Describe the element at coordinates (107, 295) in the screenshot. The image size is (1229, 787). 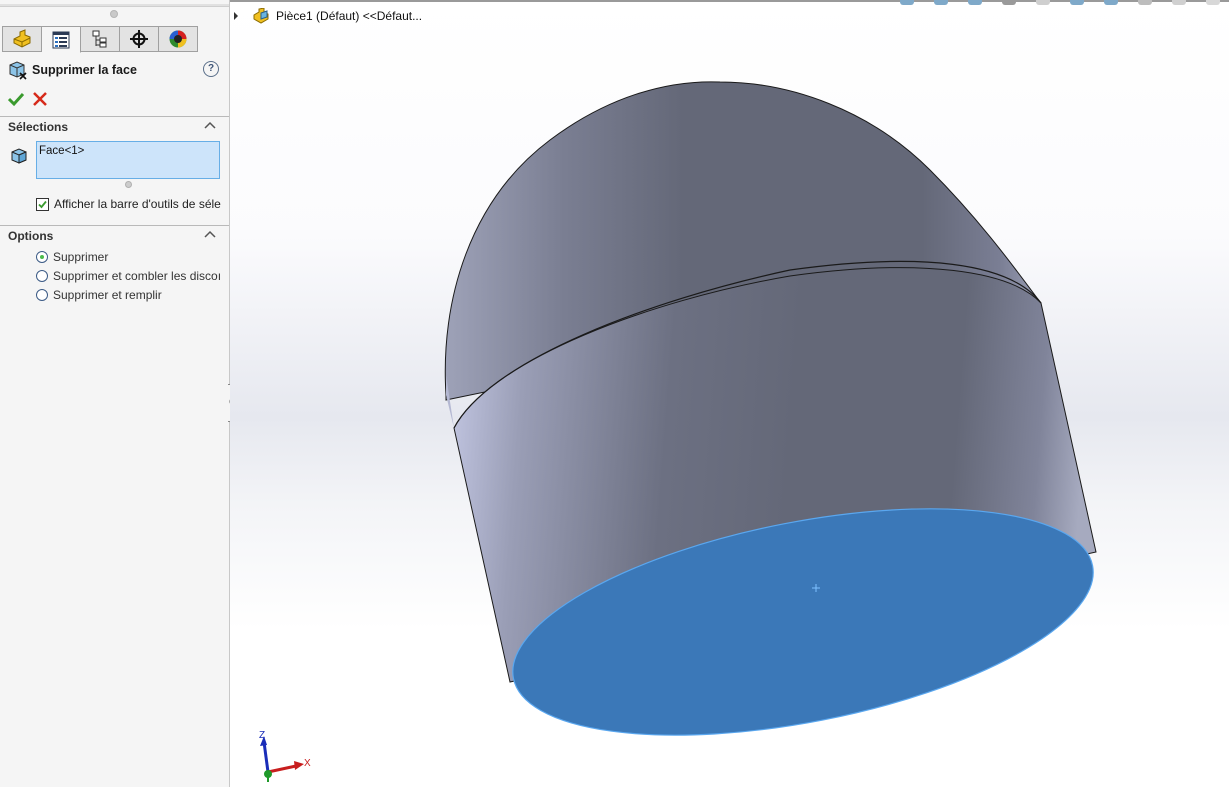
I see `radio-label: Supprimer et remplir` at that location.